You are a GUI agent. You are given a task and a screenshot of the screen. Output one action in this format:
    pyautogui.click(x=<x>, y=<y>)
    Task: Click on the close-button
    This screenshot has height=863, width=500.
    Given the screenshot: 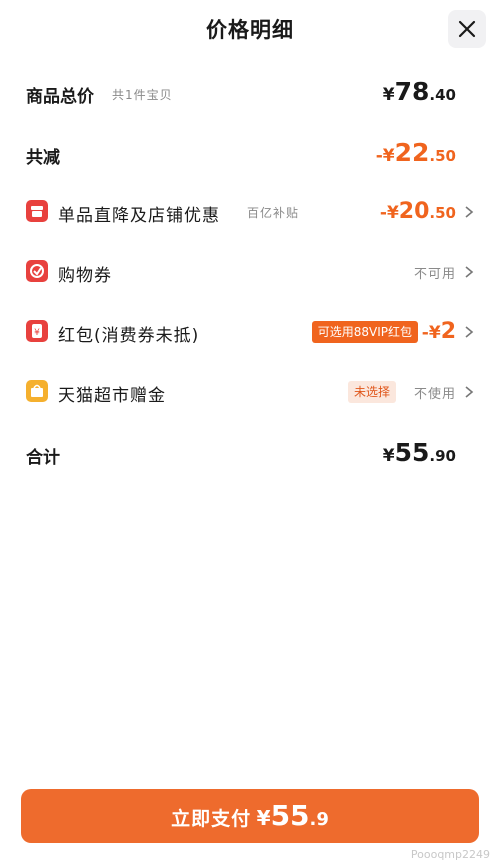 What is the action you would take?
    pyautogui.click(x=467, y=29)
    